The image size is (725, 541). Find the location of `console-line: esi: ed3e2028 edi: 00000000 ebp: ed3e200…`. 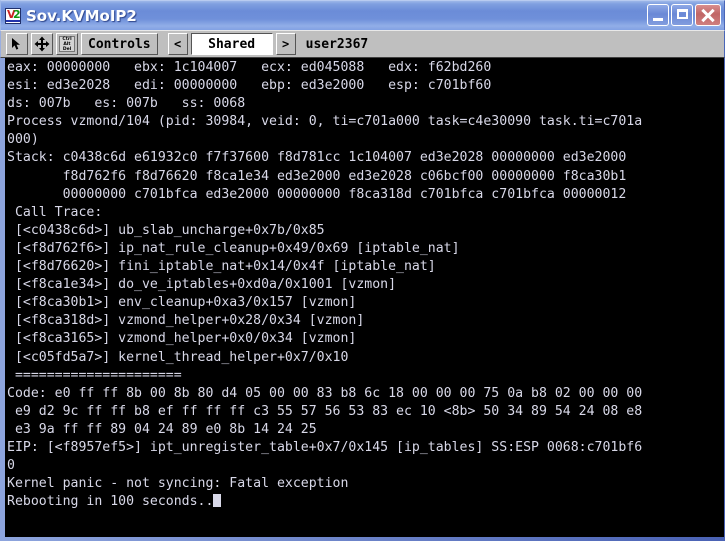

console-line: esi: ed3e2028 edi: 00000000 ebp: ed3e200… is located at coordinates (249, 86).